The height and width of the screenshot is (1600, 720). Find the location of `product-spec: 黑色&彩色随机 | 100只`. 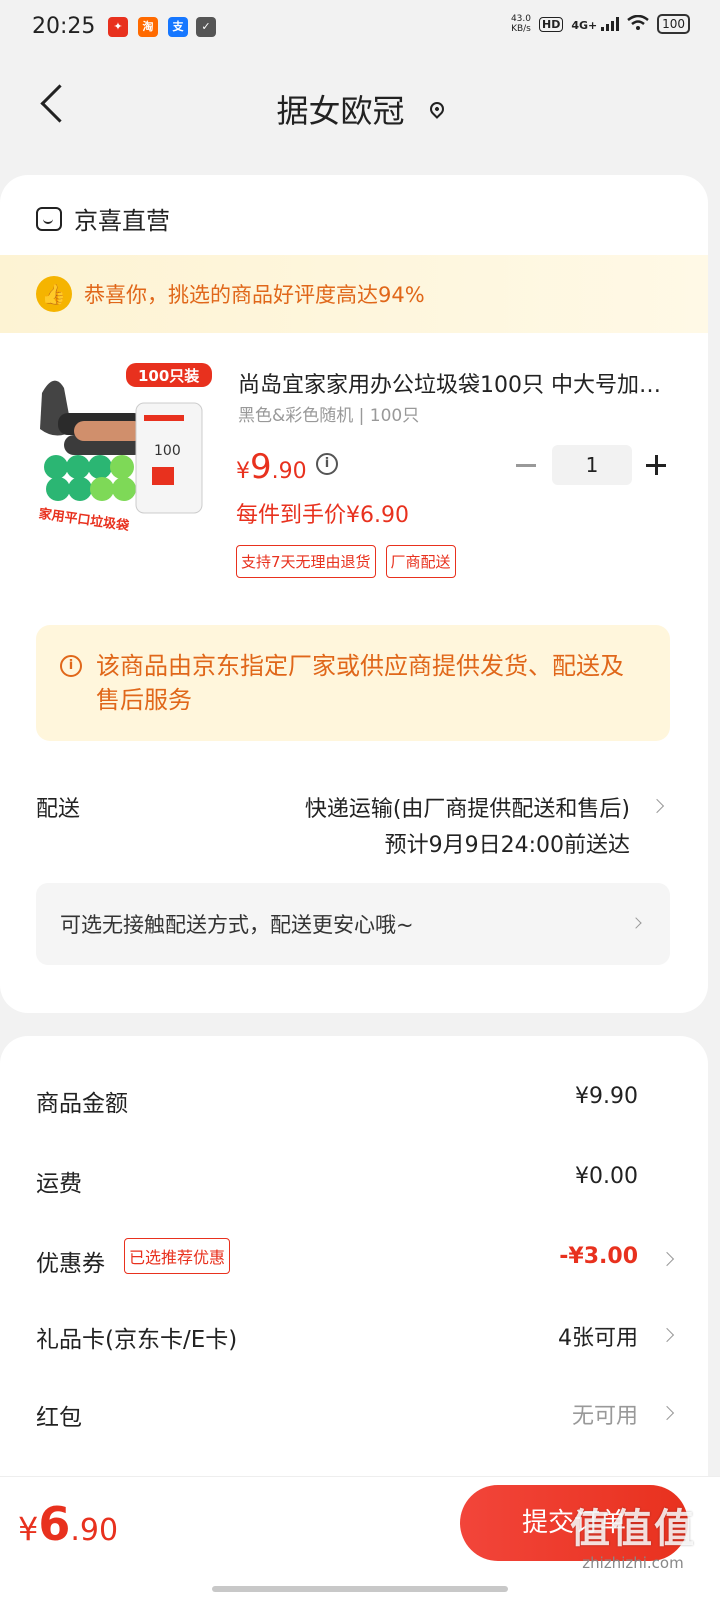

product-spec: 黑色&彩色随机 | 100只 is located at coordinates (328, 413).